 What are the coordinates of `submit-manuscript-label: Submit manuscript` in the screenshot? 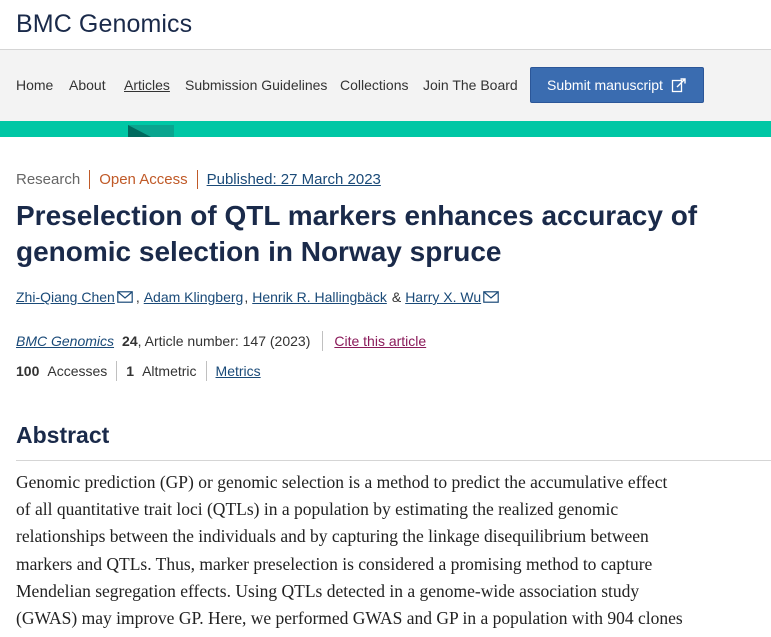 It's located at (605, 85).